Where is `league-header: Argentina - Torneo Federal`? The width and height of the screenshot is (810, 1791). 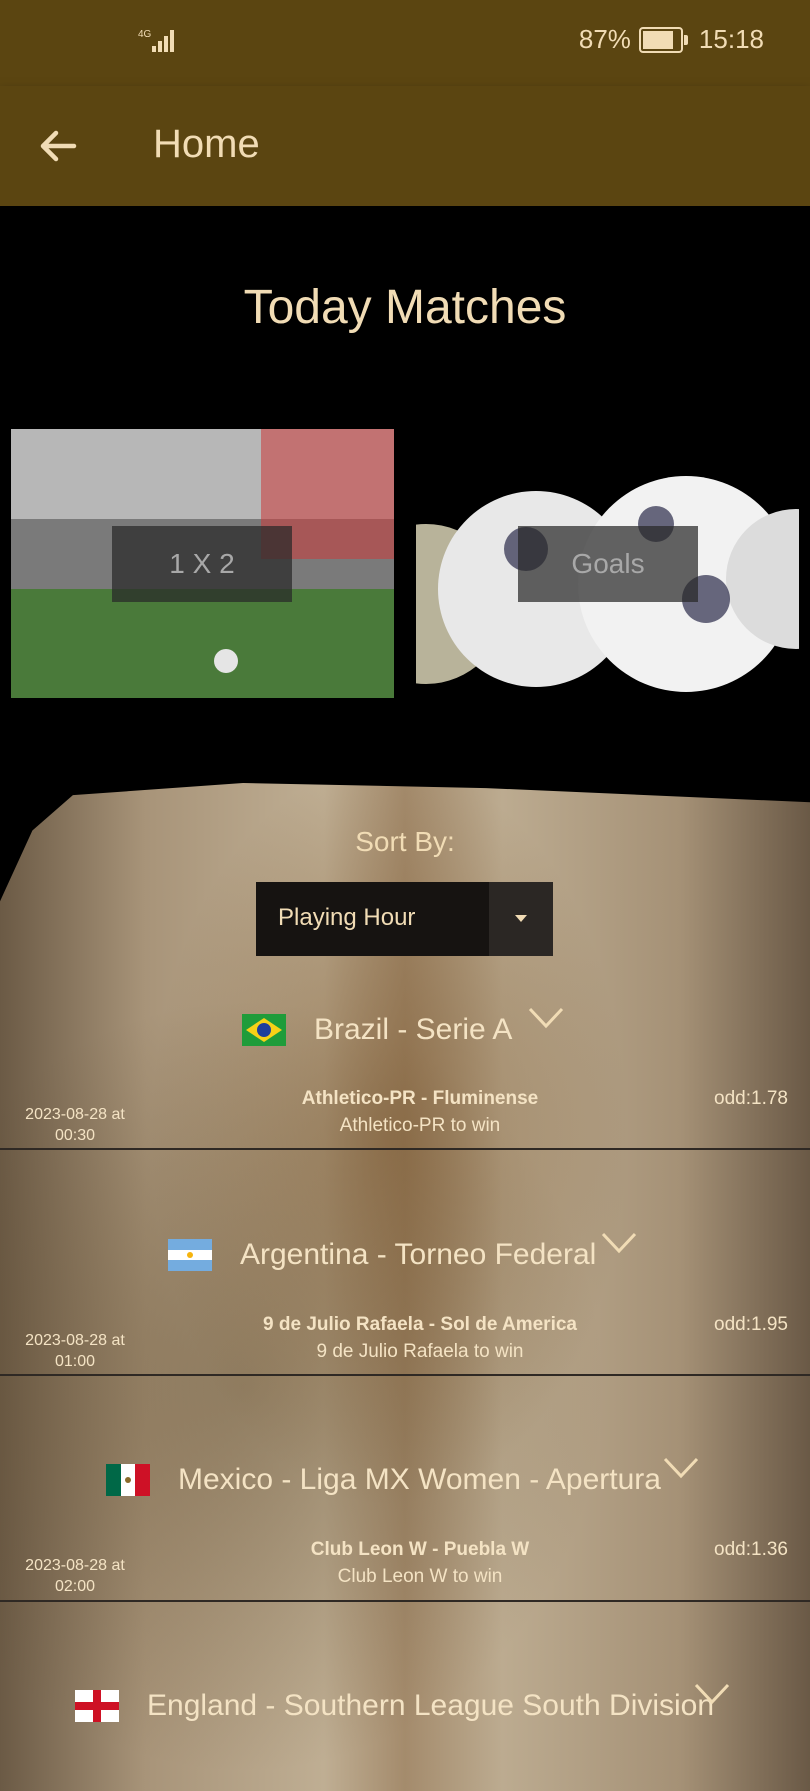 league-header: Argentina - Torneo Federal is located at coordinates (405, 1255).